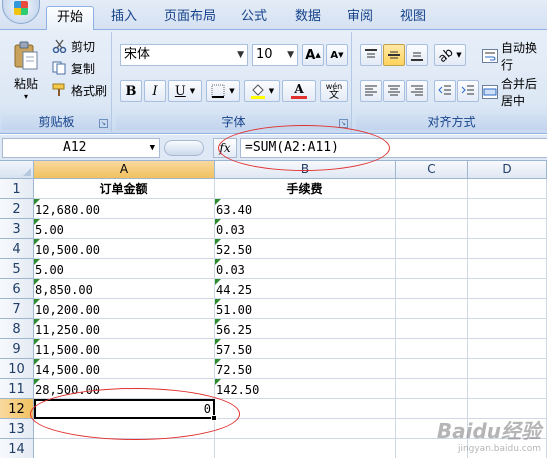 The width and height of the screenshot is (547, 458). What do you see at coordinates (73, 68) in the screenshot?
I see `copy-button: 复制` at bounding box center [73, 68].